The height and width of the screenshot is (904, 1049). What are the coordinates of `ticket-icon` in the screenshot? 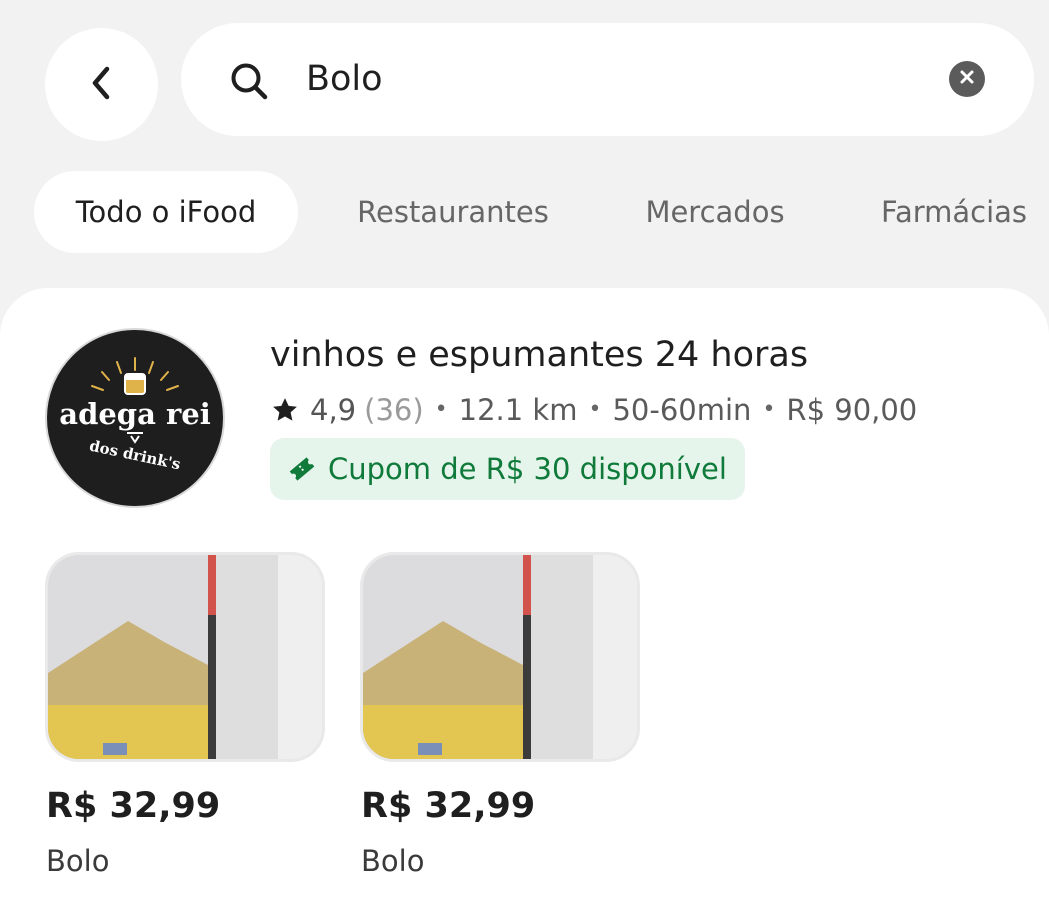 It's located at (302, 469).